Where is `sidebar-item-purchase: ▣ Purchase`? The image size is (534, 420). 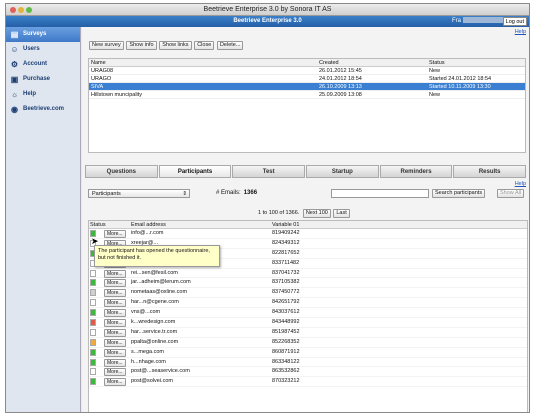 sidebar-item-purchase: ▣ Purchase is located at coordinates (43, 79).